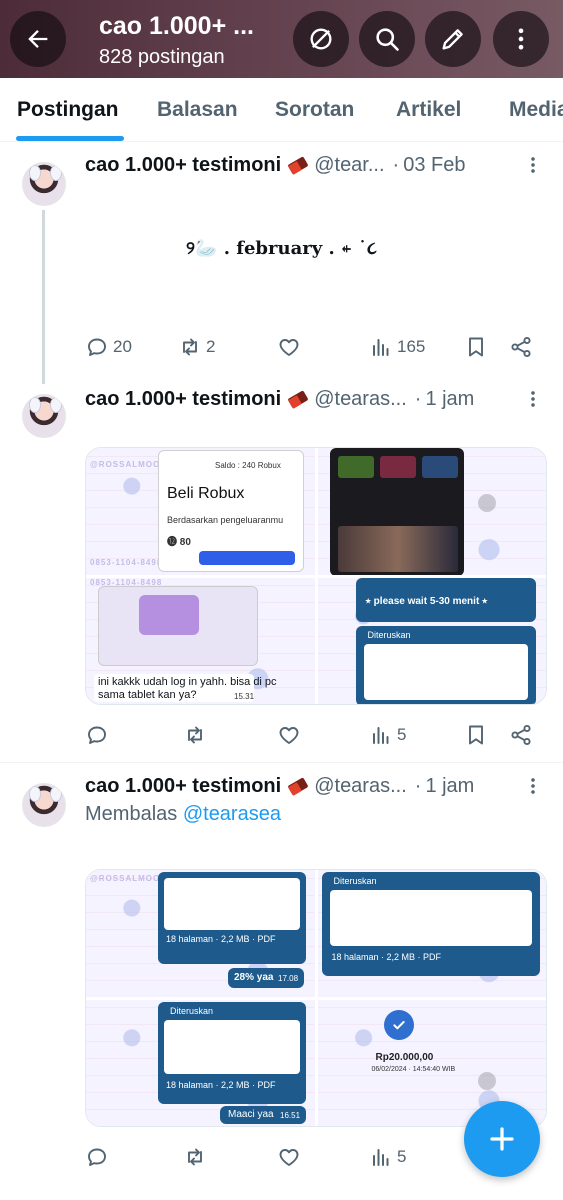 Image resolution: width=563 pixels, height=1200 pixels. What do you see at coordinates (108, 347) in the screenshot?
I see `reply-button: 20` at bounding box center [108, 347].